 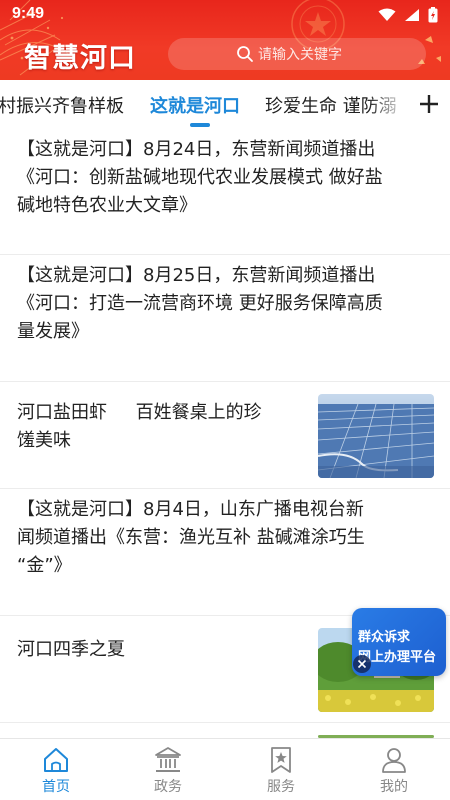 What do you see at coordinates (394, 787) in the screenshot?
I see `nav-label: 我的` at bounding box center [394, 787].